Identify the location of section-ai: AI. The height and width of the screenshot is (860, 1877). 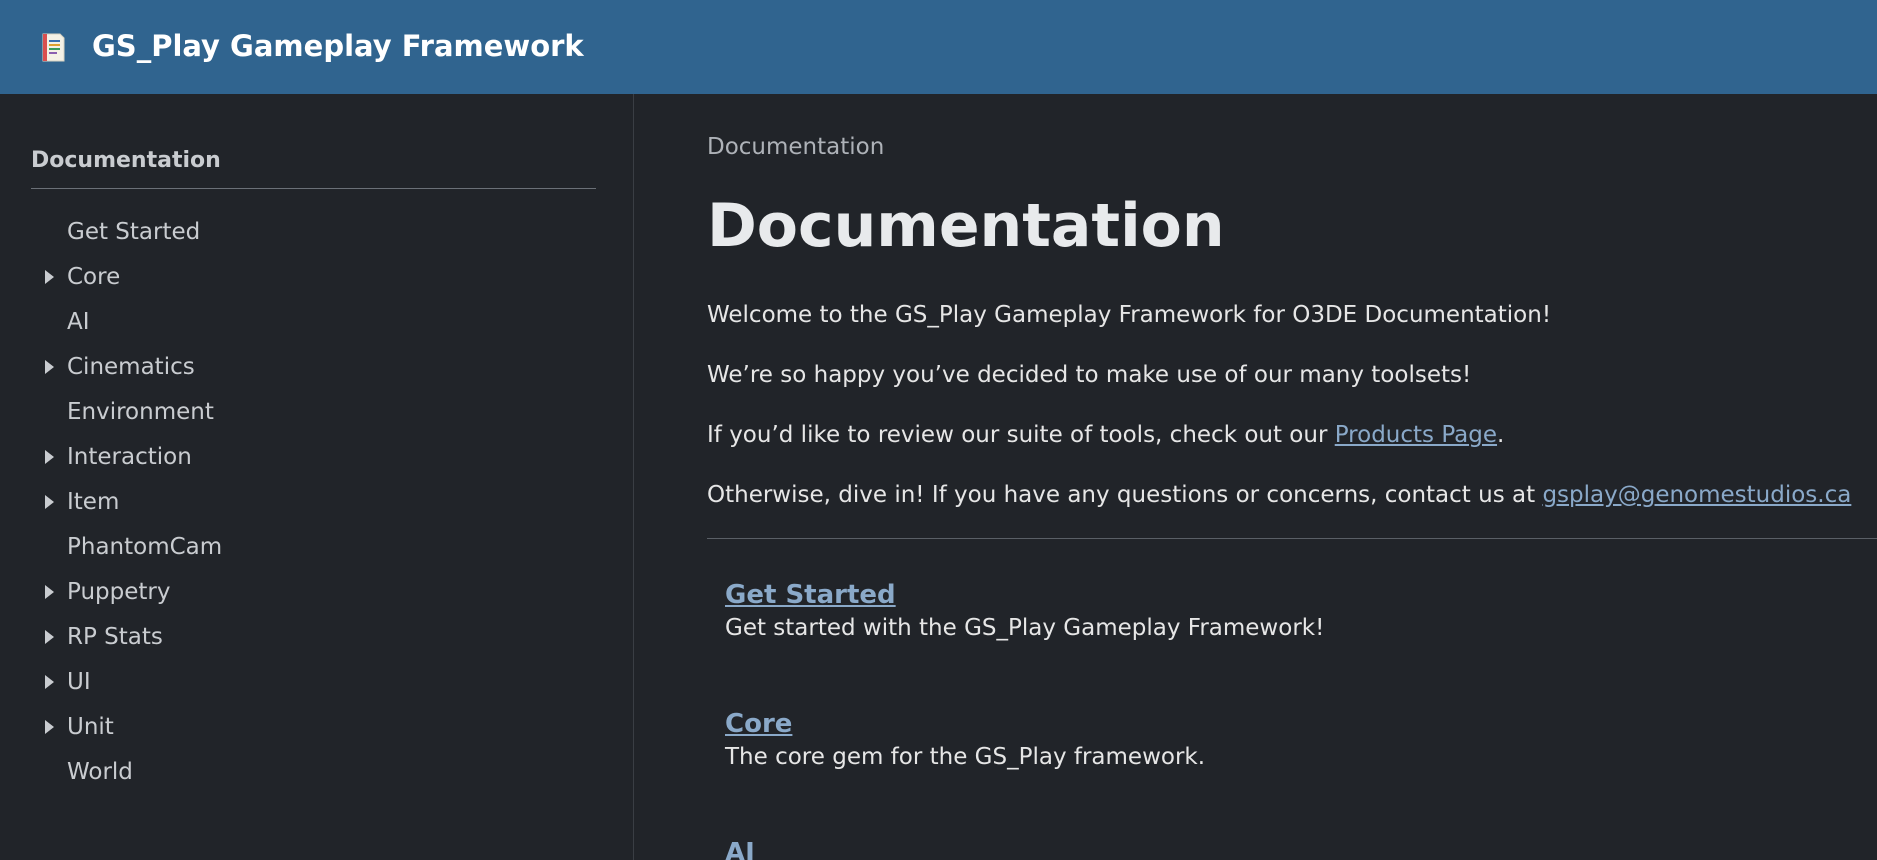
(740, 848).